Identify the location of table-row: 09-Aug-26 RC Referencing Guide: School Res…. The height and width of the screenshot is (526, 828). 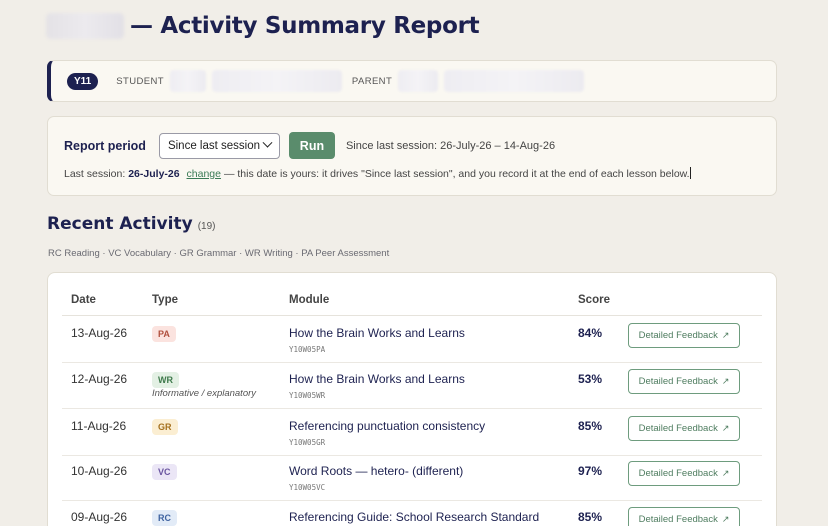
(412, 513).